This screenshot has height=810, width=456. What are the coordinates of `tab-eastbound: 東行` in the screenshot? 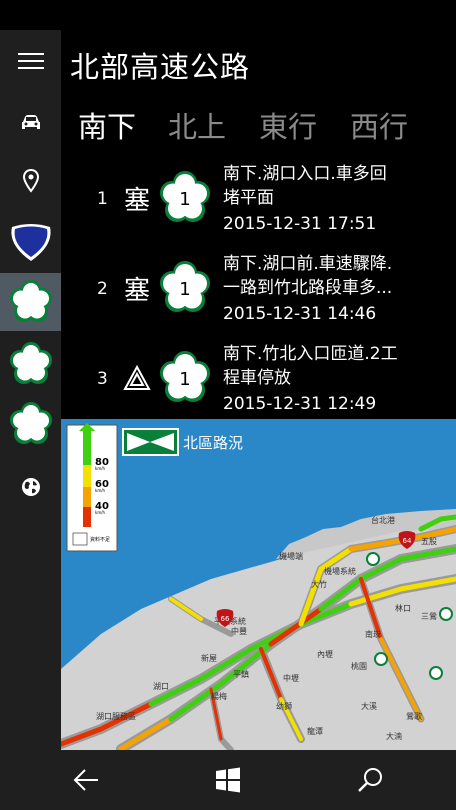 It's located at (288, 125).